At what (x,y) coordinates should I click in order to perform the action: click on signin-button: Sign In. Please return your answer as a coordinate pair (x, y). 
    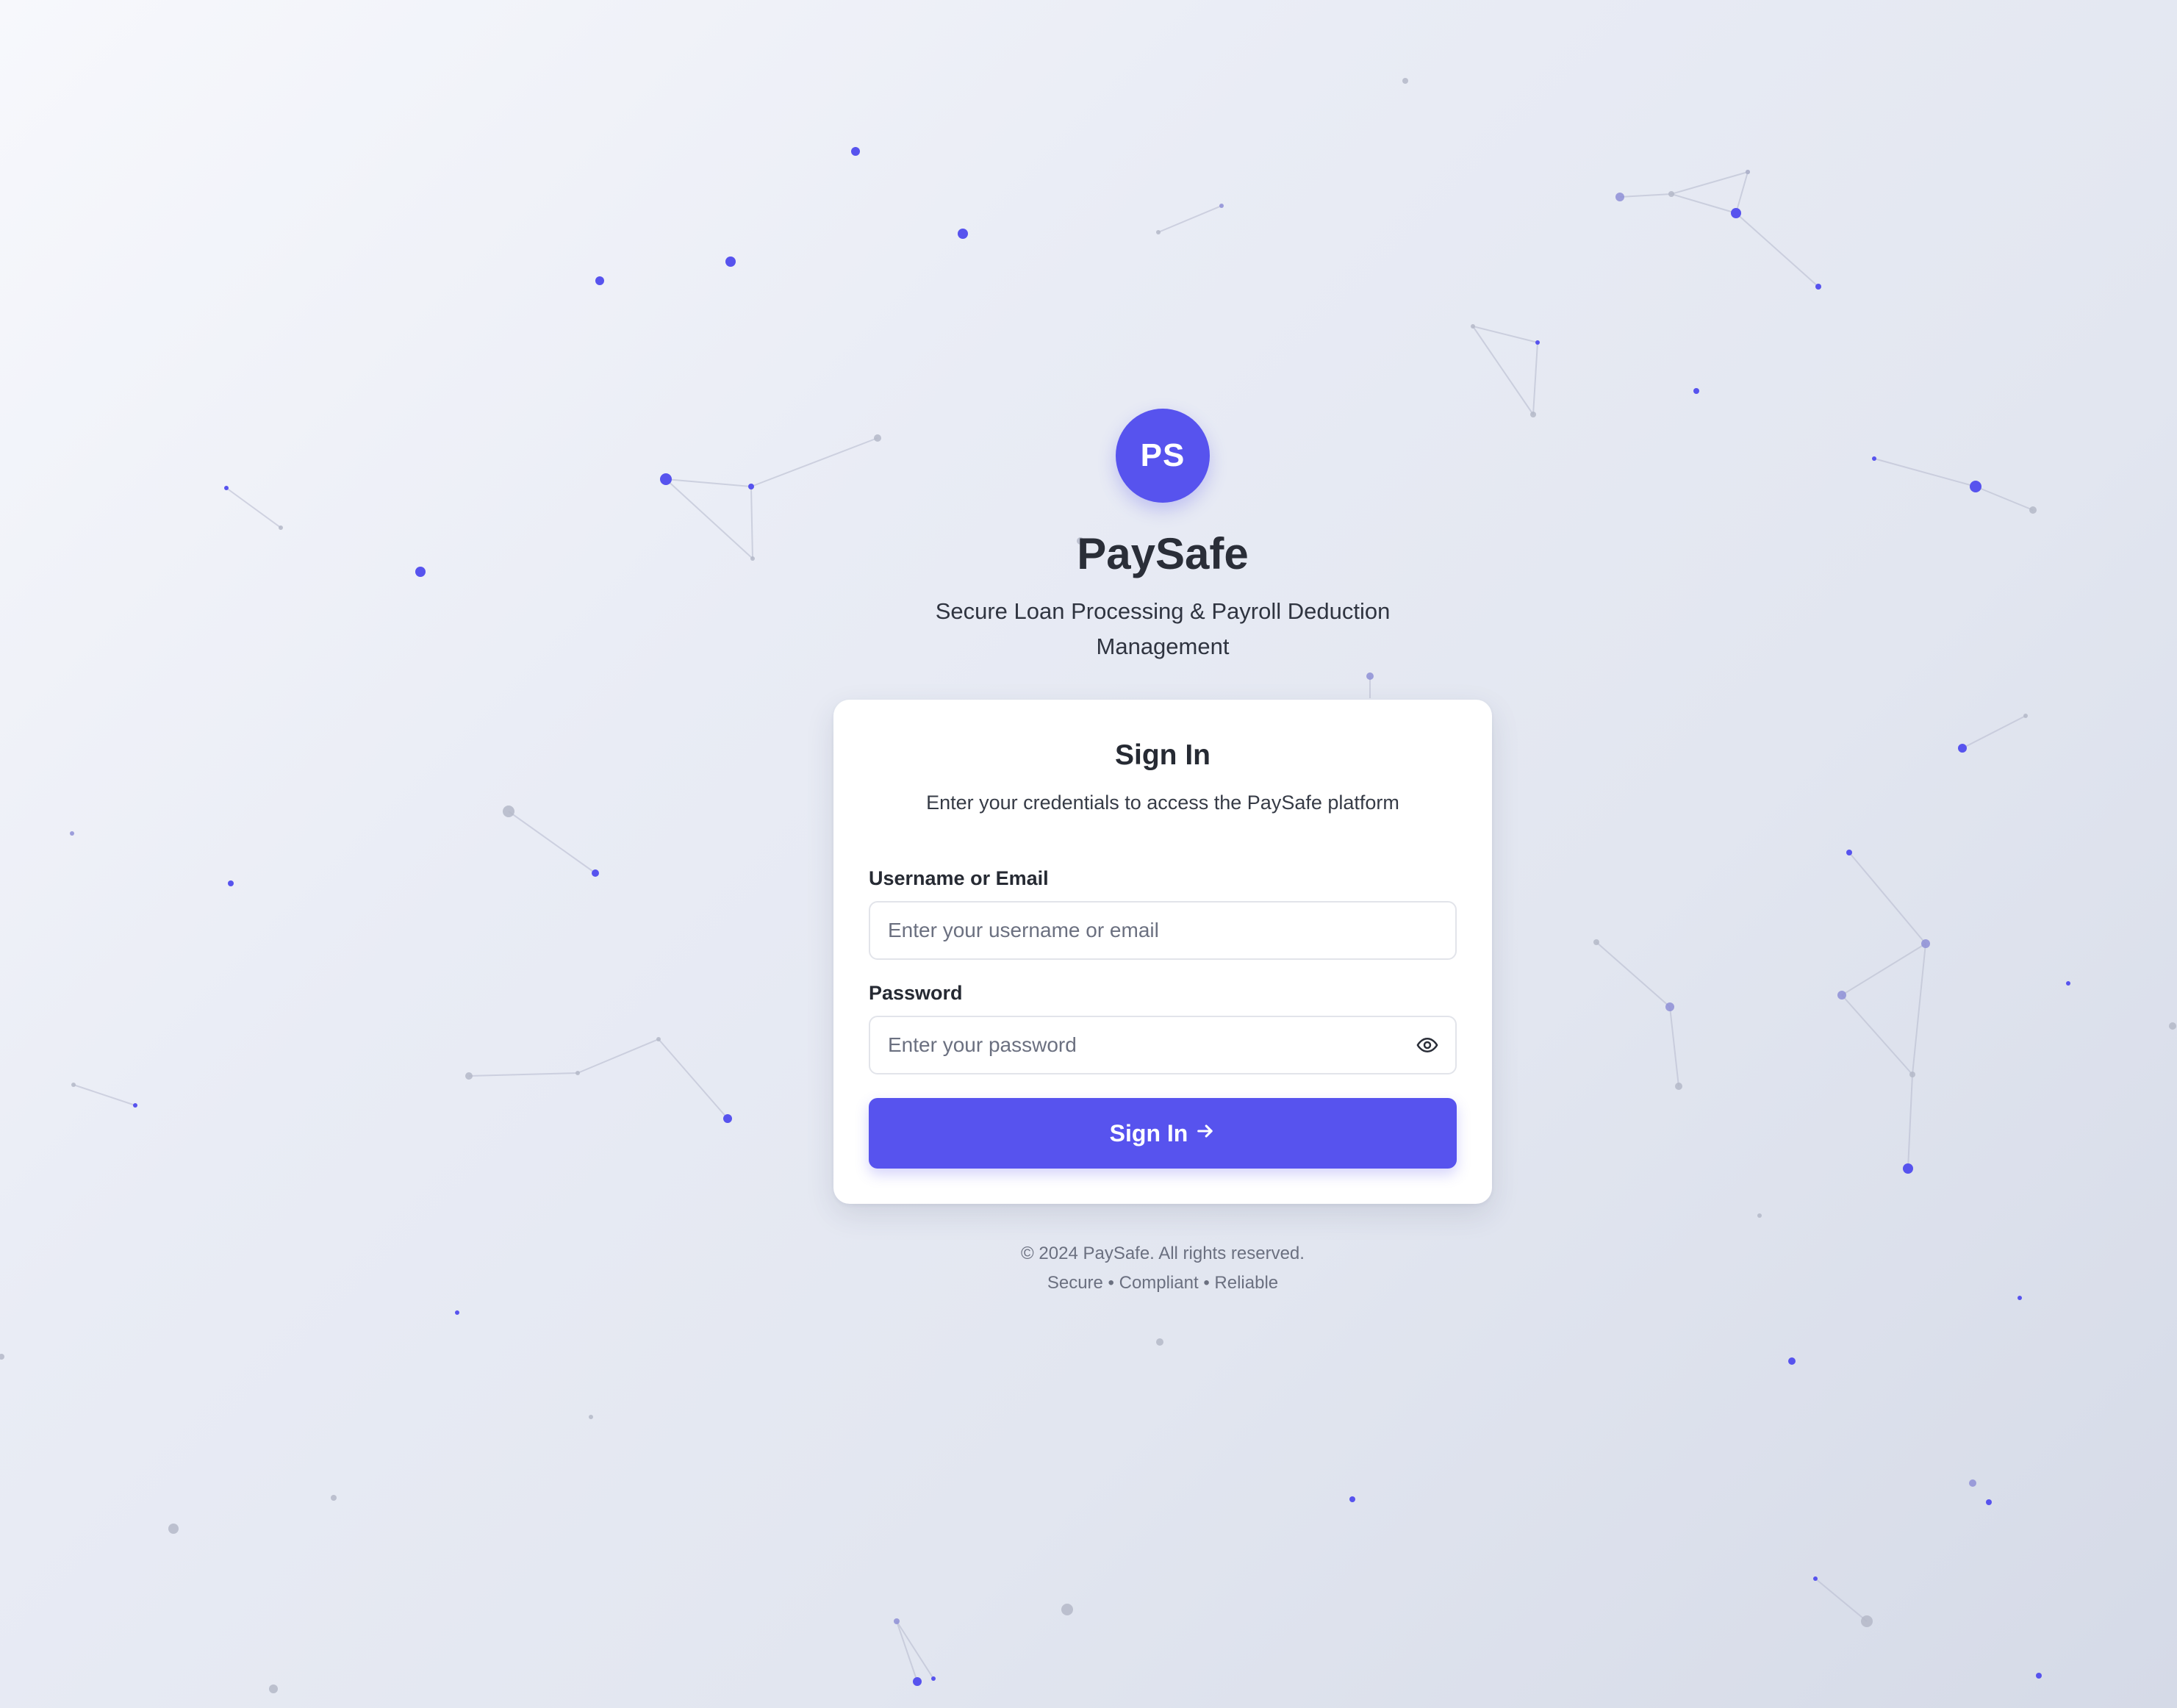
    Looking at the image, I should click on (1163, 1133).